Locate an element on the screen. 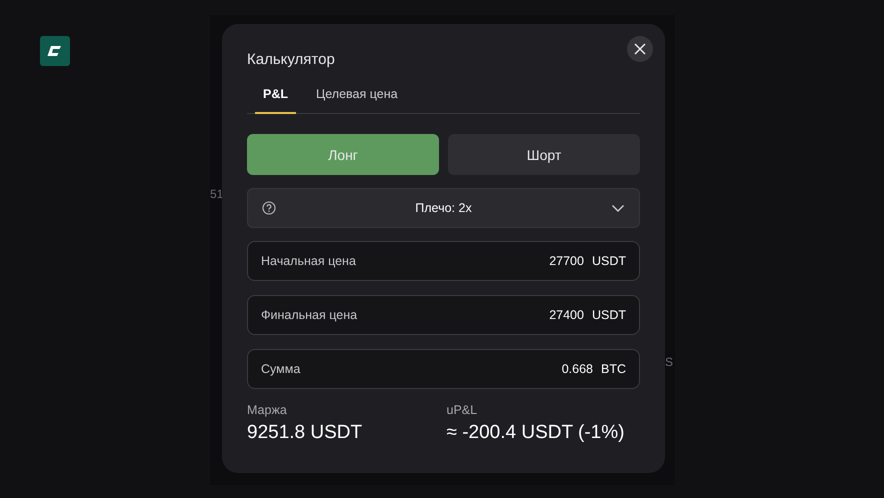 This screenshot has height=498, width=884. help-icon is located at coordinates (269, 208).